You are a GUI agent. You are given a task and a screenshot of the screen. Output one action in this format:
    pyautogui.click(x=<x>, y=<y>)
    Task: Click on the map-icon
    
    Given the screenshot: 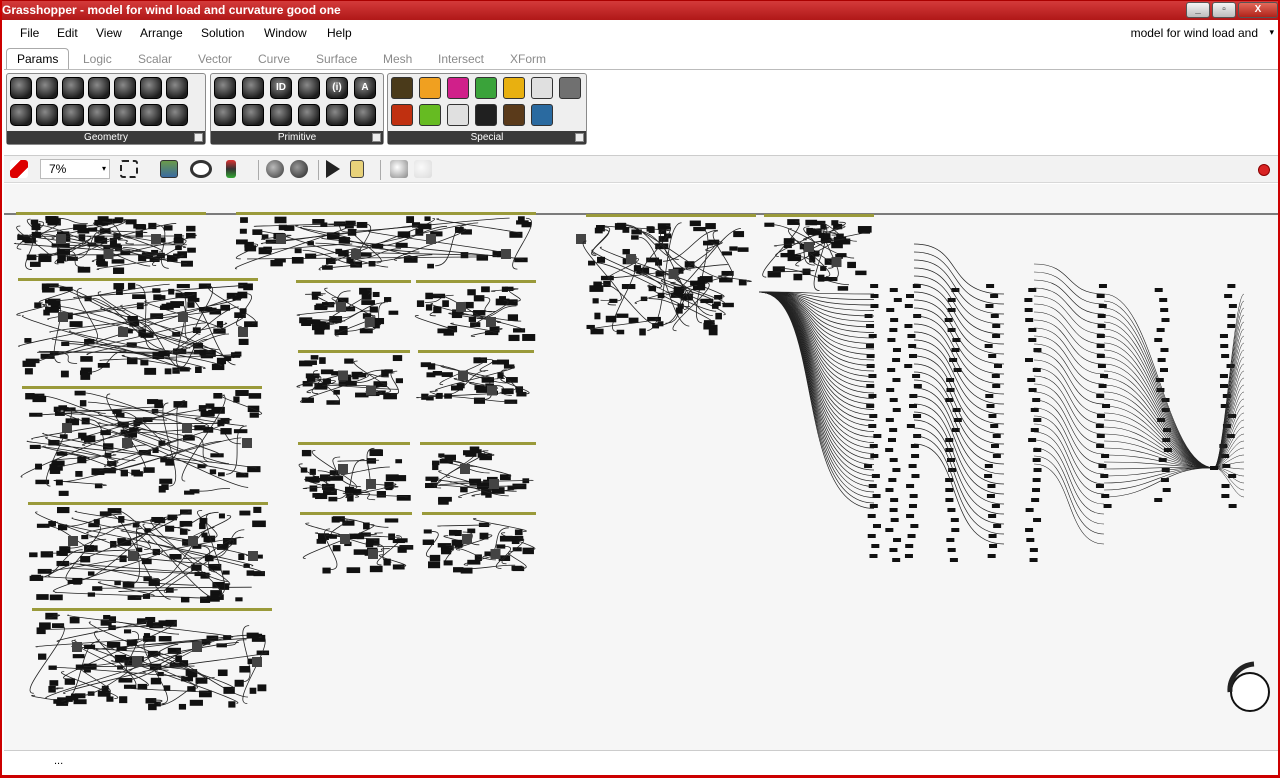 What is the action you would take?
    pyautogui.click(x=169, y=169)
    